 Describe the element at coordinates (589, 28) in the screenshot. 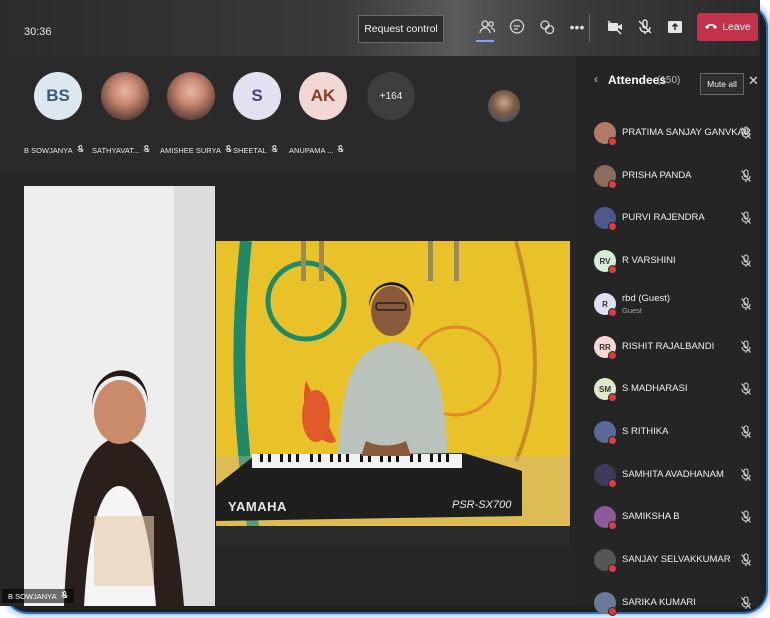

I see `toolbar-separator` at that location.